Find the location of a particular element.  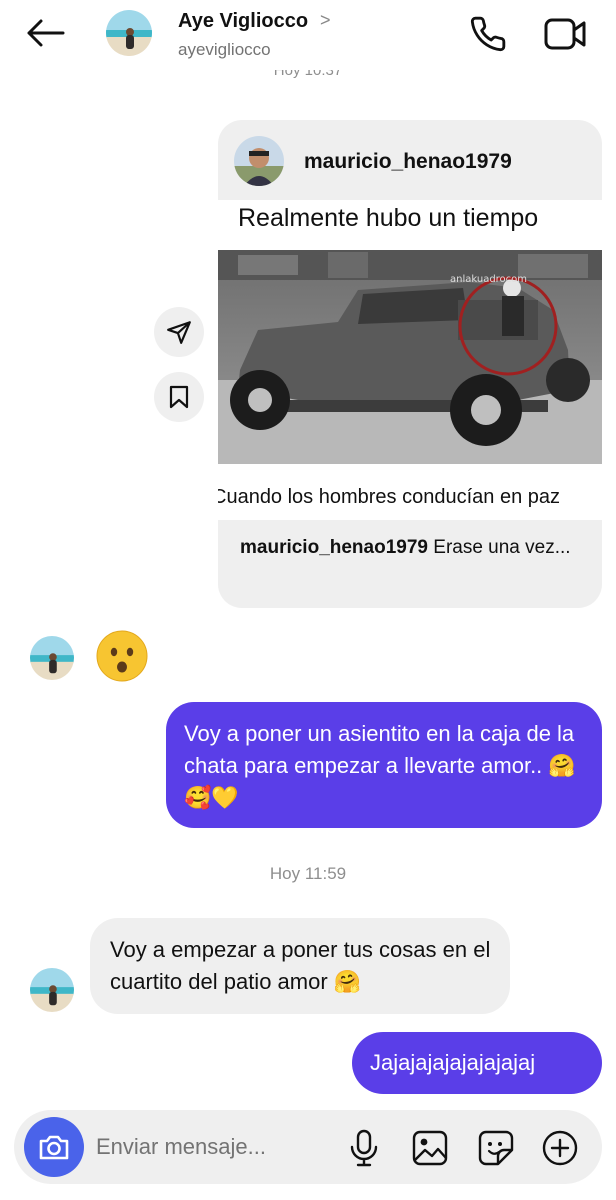

more-options-button is located at coordinates (560, 1148).